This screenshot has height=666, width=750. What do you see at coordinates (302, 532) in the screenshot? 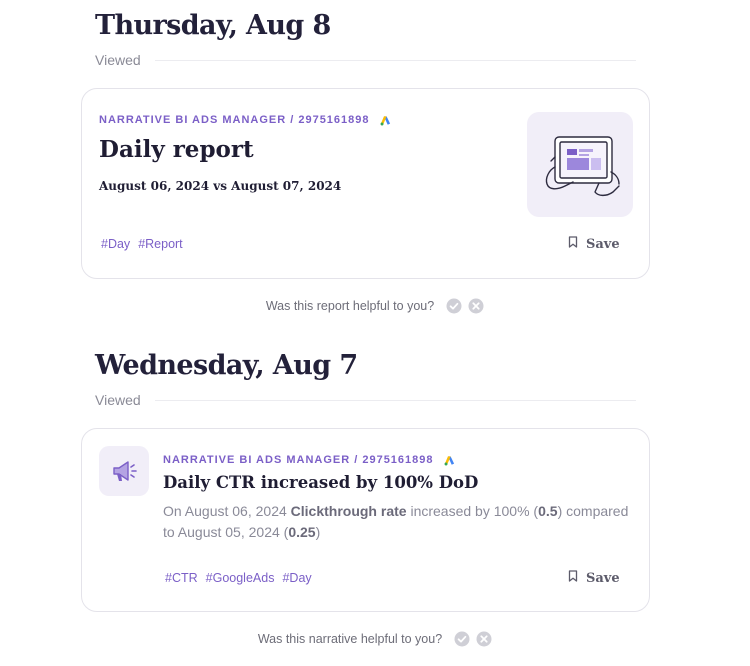
I see `metric-value: 0.25` at bounding box center [302, 532].